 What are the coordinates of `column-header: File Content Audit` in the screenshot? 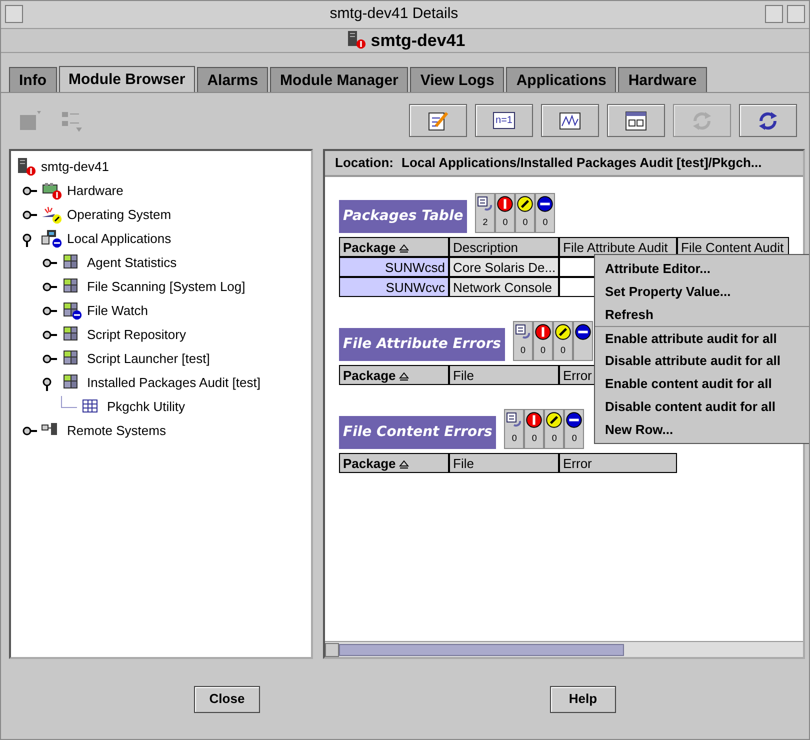 It's located at (733, 246).